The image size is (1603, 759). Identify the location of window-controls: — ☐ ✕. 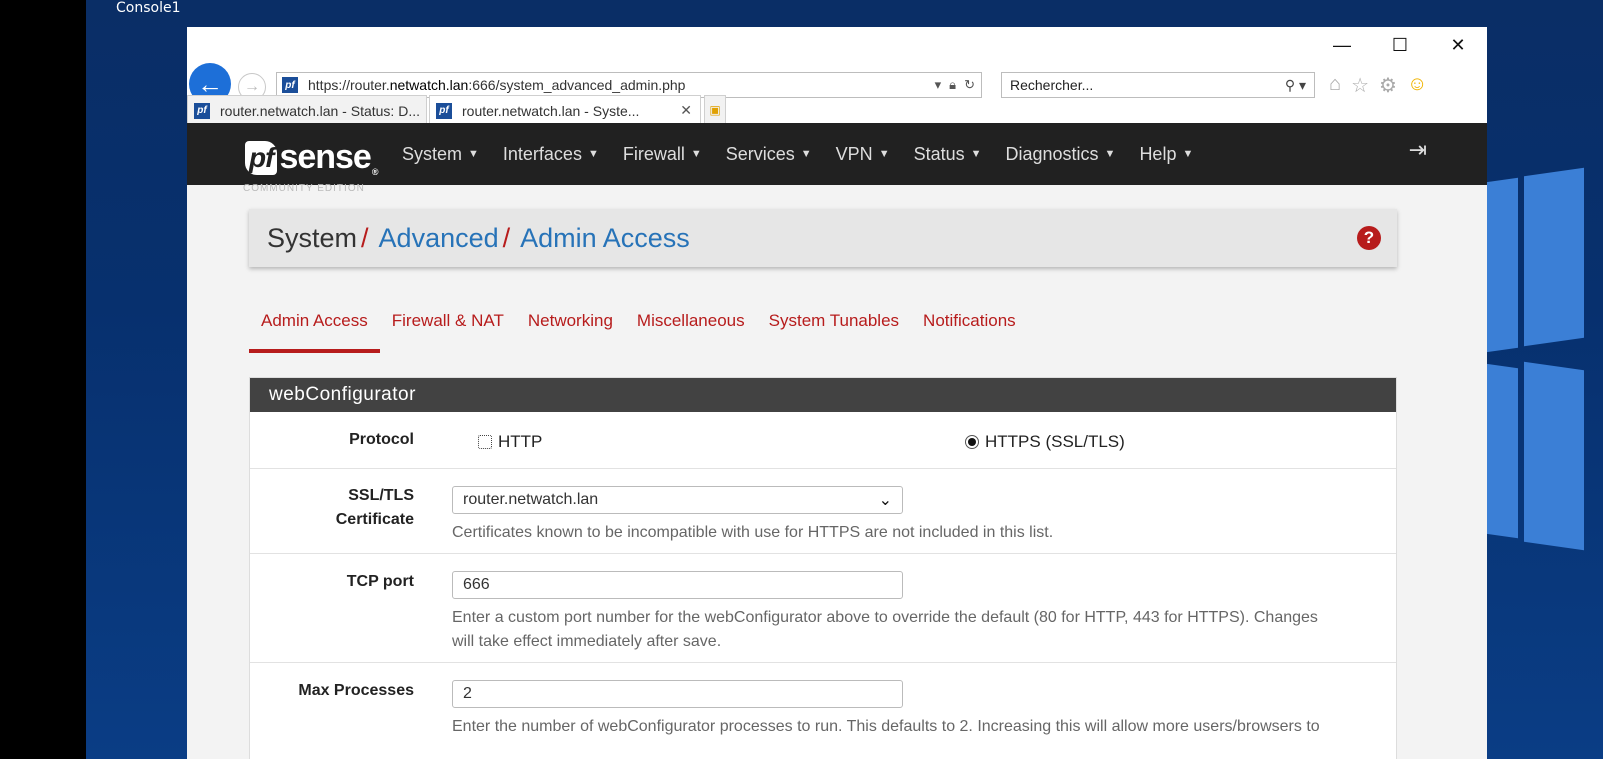
(1400, 45).